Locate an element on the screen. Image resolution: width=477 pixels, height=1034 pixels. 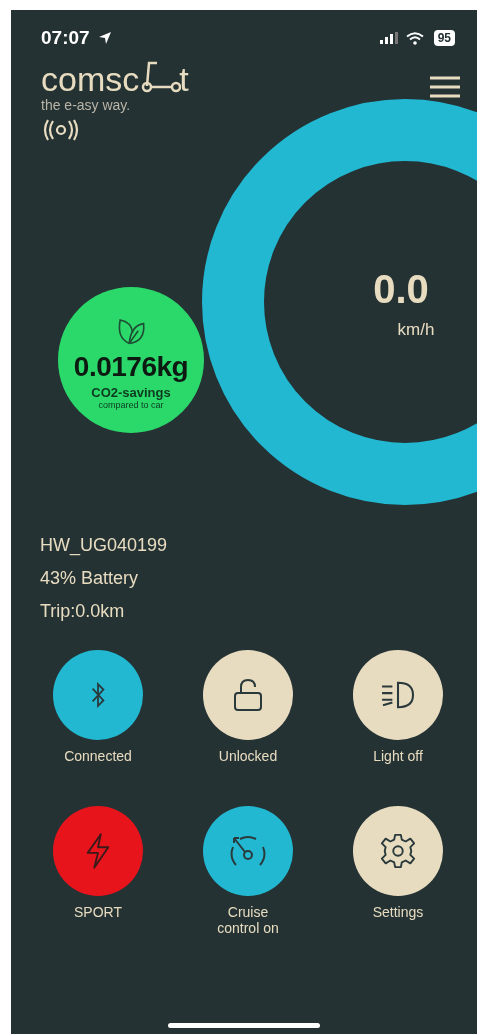
speed-unit: km/h is located at coordinates (416, 330).